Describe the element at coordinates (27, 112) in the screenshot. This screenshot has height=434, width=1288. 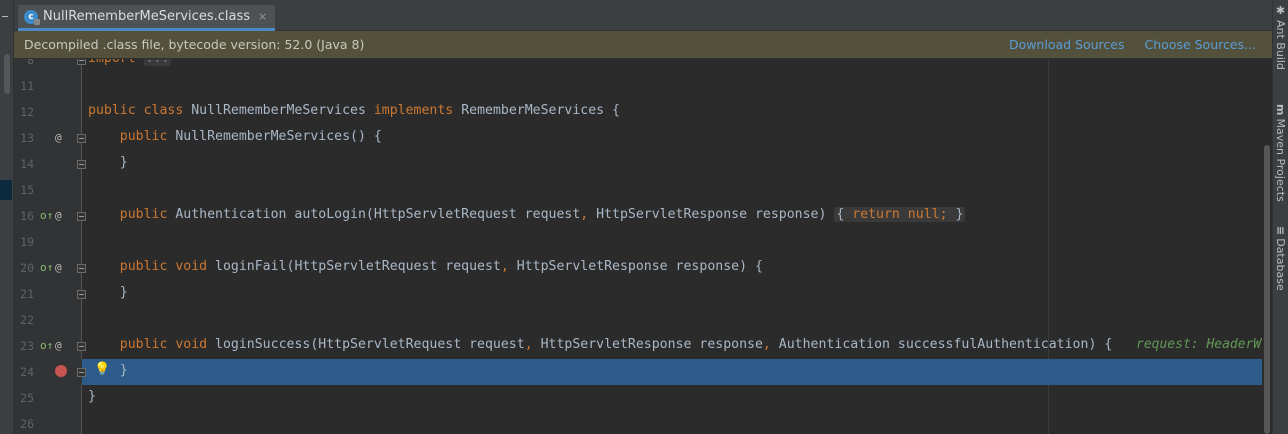
I see `line-number: 12` at that location.